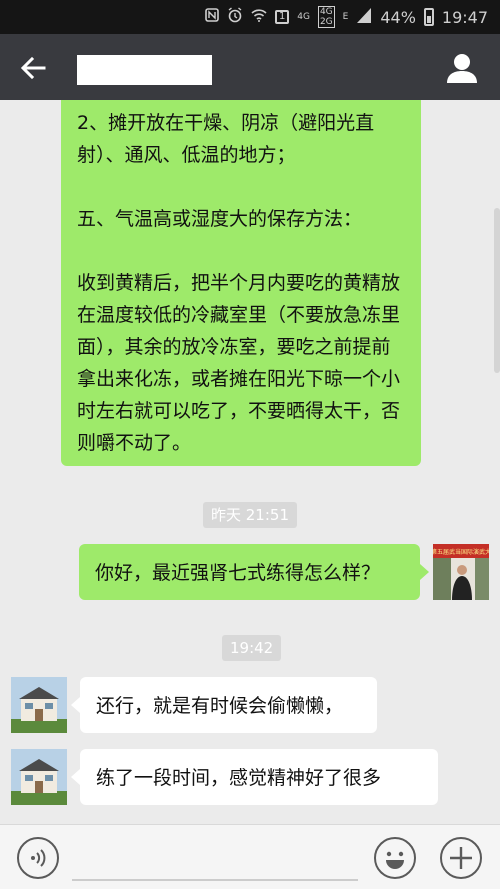  Describe the element at coordinates (303, 17) in the screenshot. I see `network-type: 4G` at that location.